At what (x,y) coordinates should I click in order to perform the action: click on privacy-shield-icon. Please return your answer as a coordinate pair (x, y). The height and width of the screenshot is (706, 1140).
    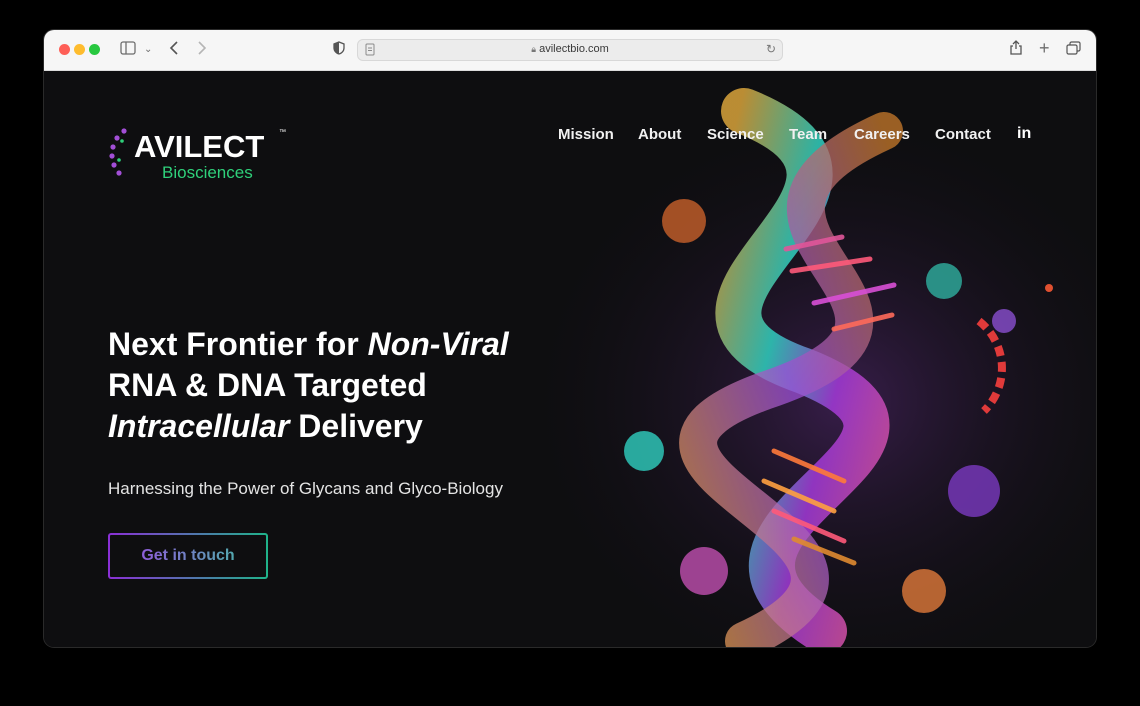
    Looking at the image, I should click on (339, 50).